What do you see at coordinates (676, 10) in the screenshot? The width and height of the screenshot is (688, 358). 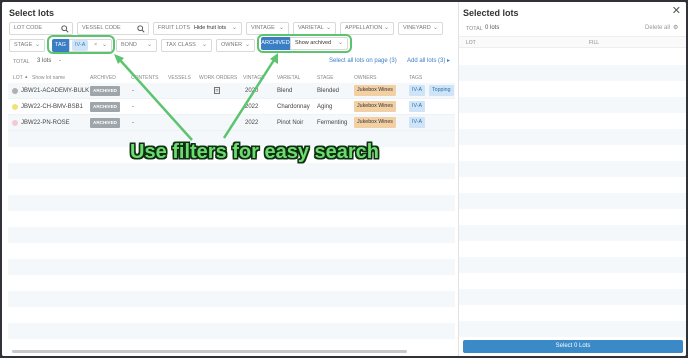 I see `close-icon: ✕` at bounding box center [676, 10].